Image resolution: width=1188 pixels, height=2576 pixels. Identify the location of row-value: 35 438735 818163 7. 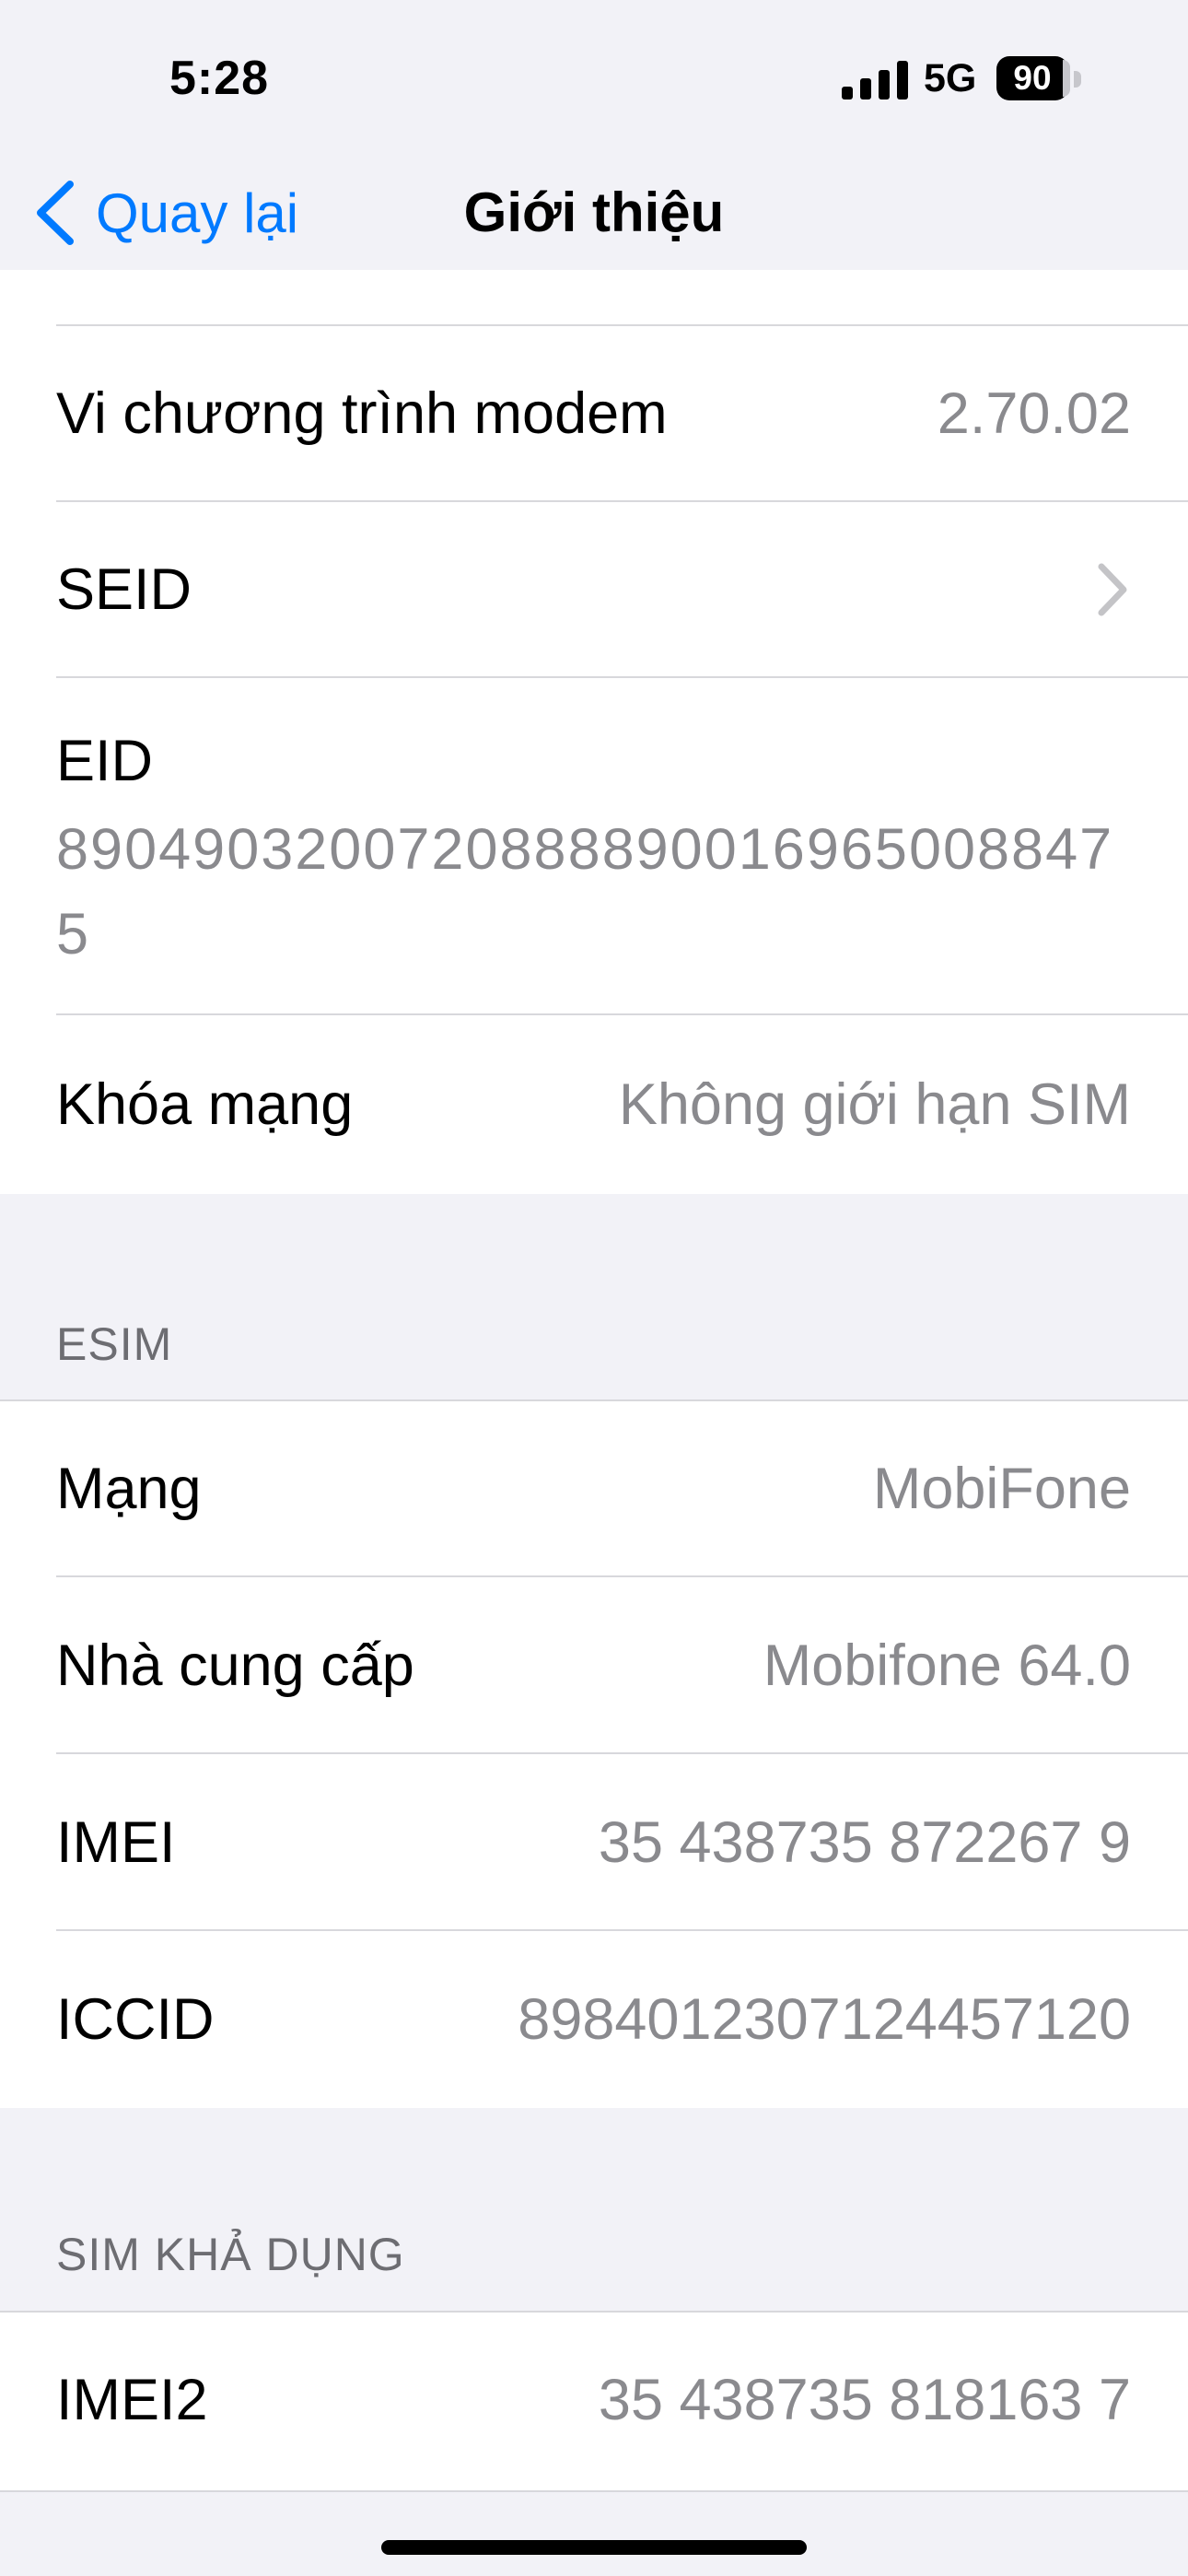
(864, 2400).